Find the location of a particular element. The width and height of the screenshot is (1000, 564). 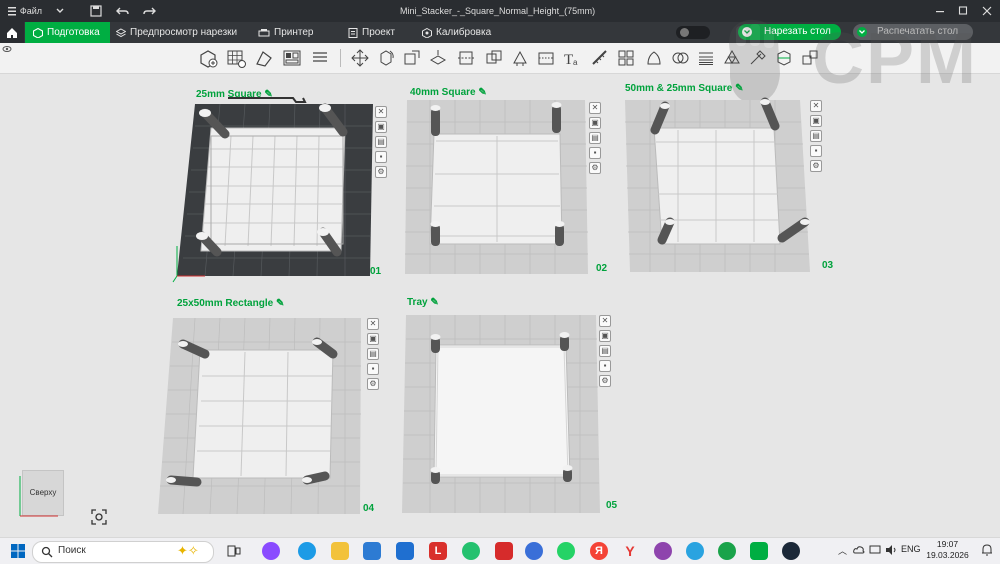

plate-4: 25x50mm Rectangle ✎ ✕ ▣ ▤ ▪ ⚙ 04 is located at coordinates (270, 407).